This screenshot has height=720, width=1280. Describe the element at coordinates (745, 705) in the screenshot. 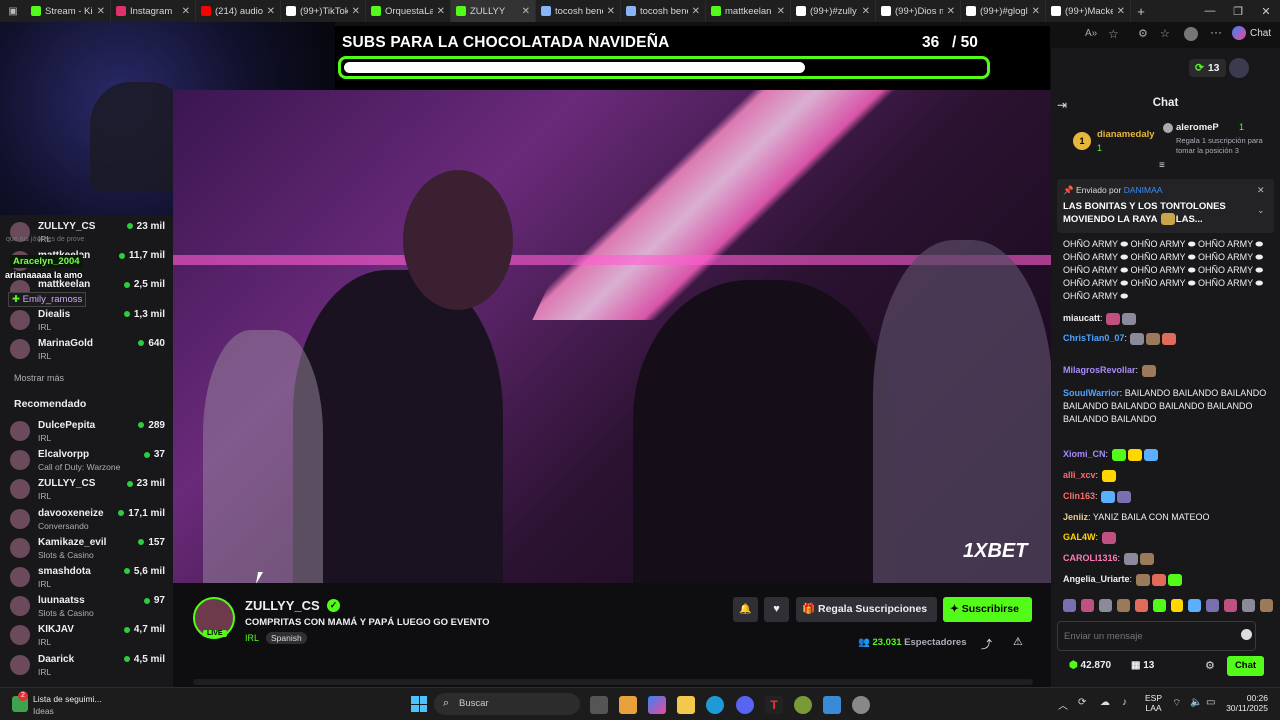

I see `discord-icon` at that location.